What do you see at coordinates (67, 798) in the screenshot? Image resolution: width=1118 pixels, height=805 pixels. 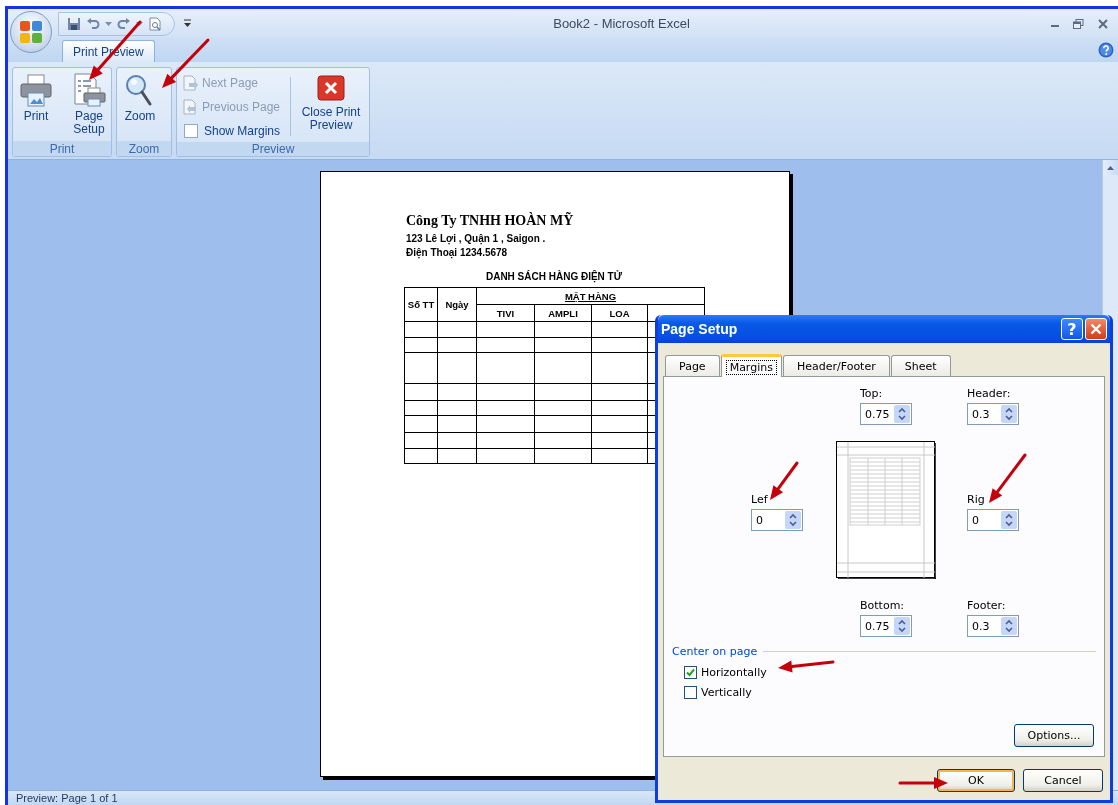 I see `status-text: Preview: Page 1 of 1` at bounding box center [67, 798].